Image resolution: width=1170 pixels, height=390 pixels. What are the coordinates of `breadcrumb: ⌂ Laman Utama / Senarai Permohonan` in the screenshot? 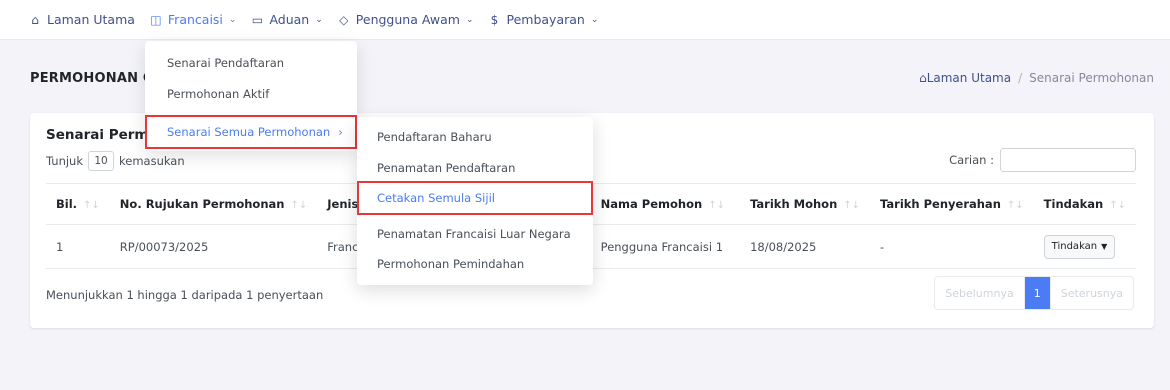 It's located at (1036, 78).